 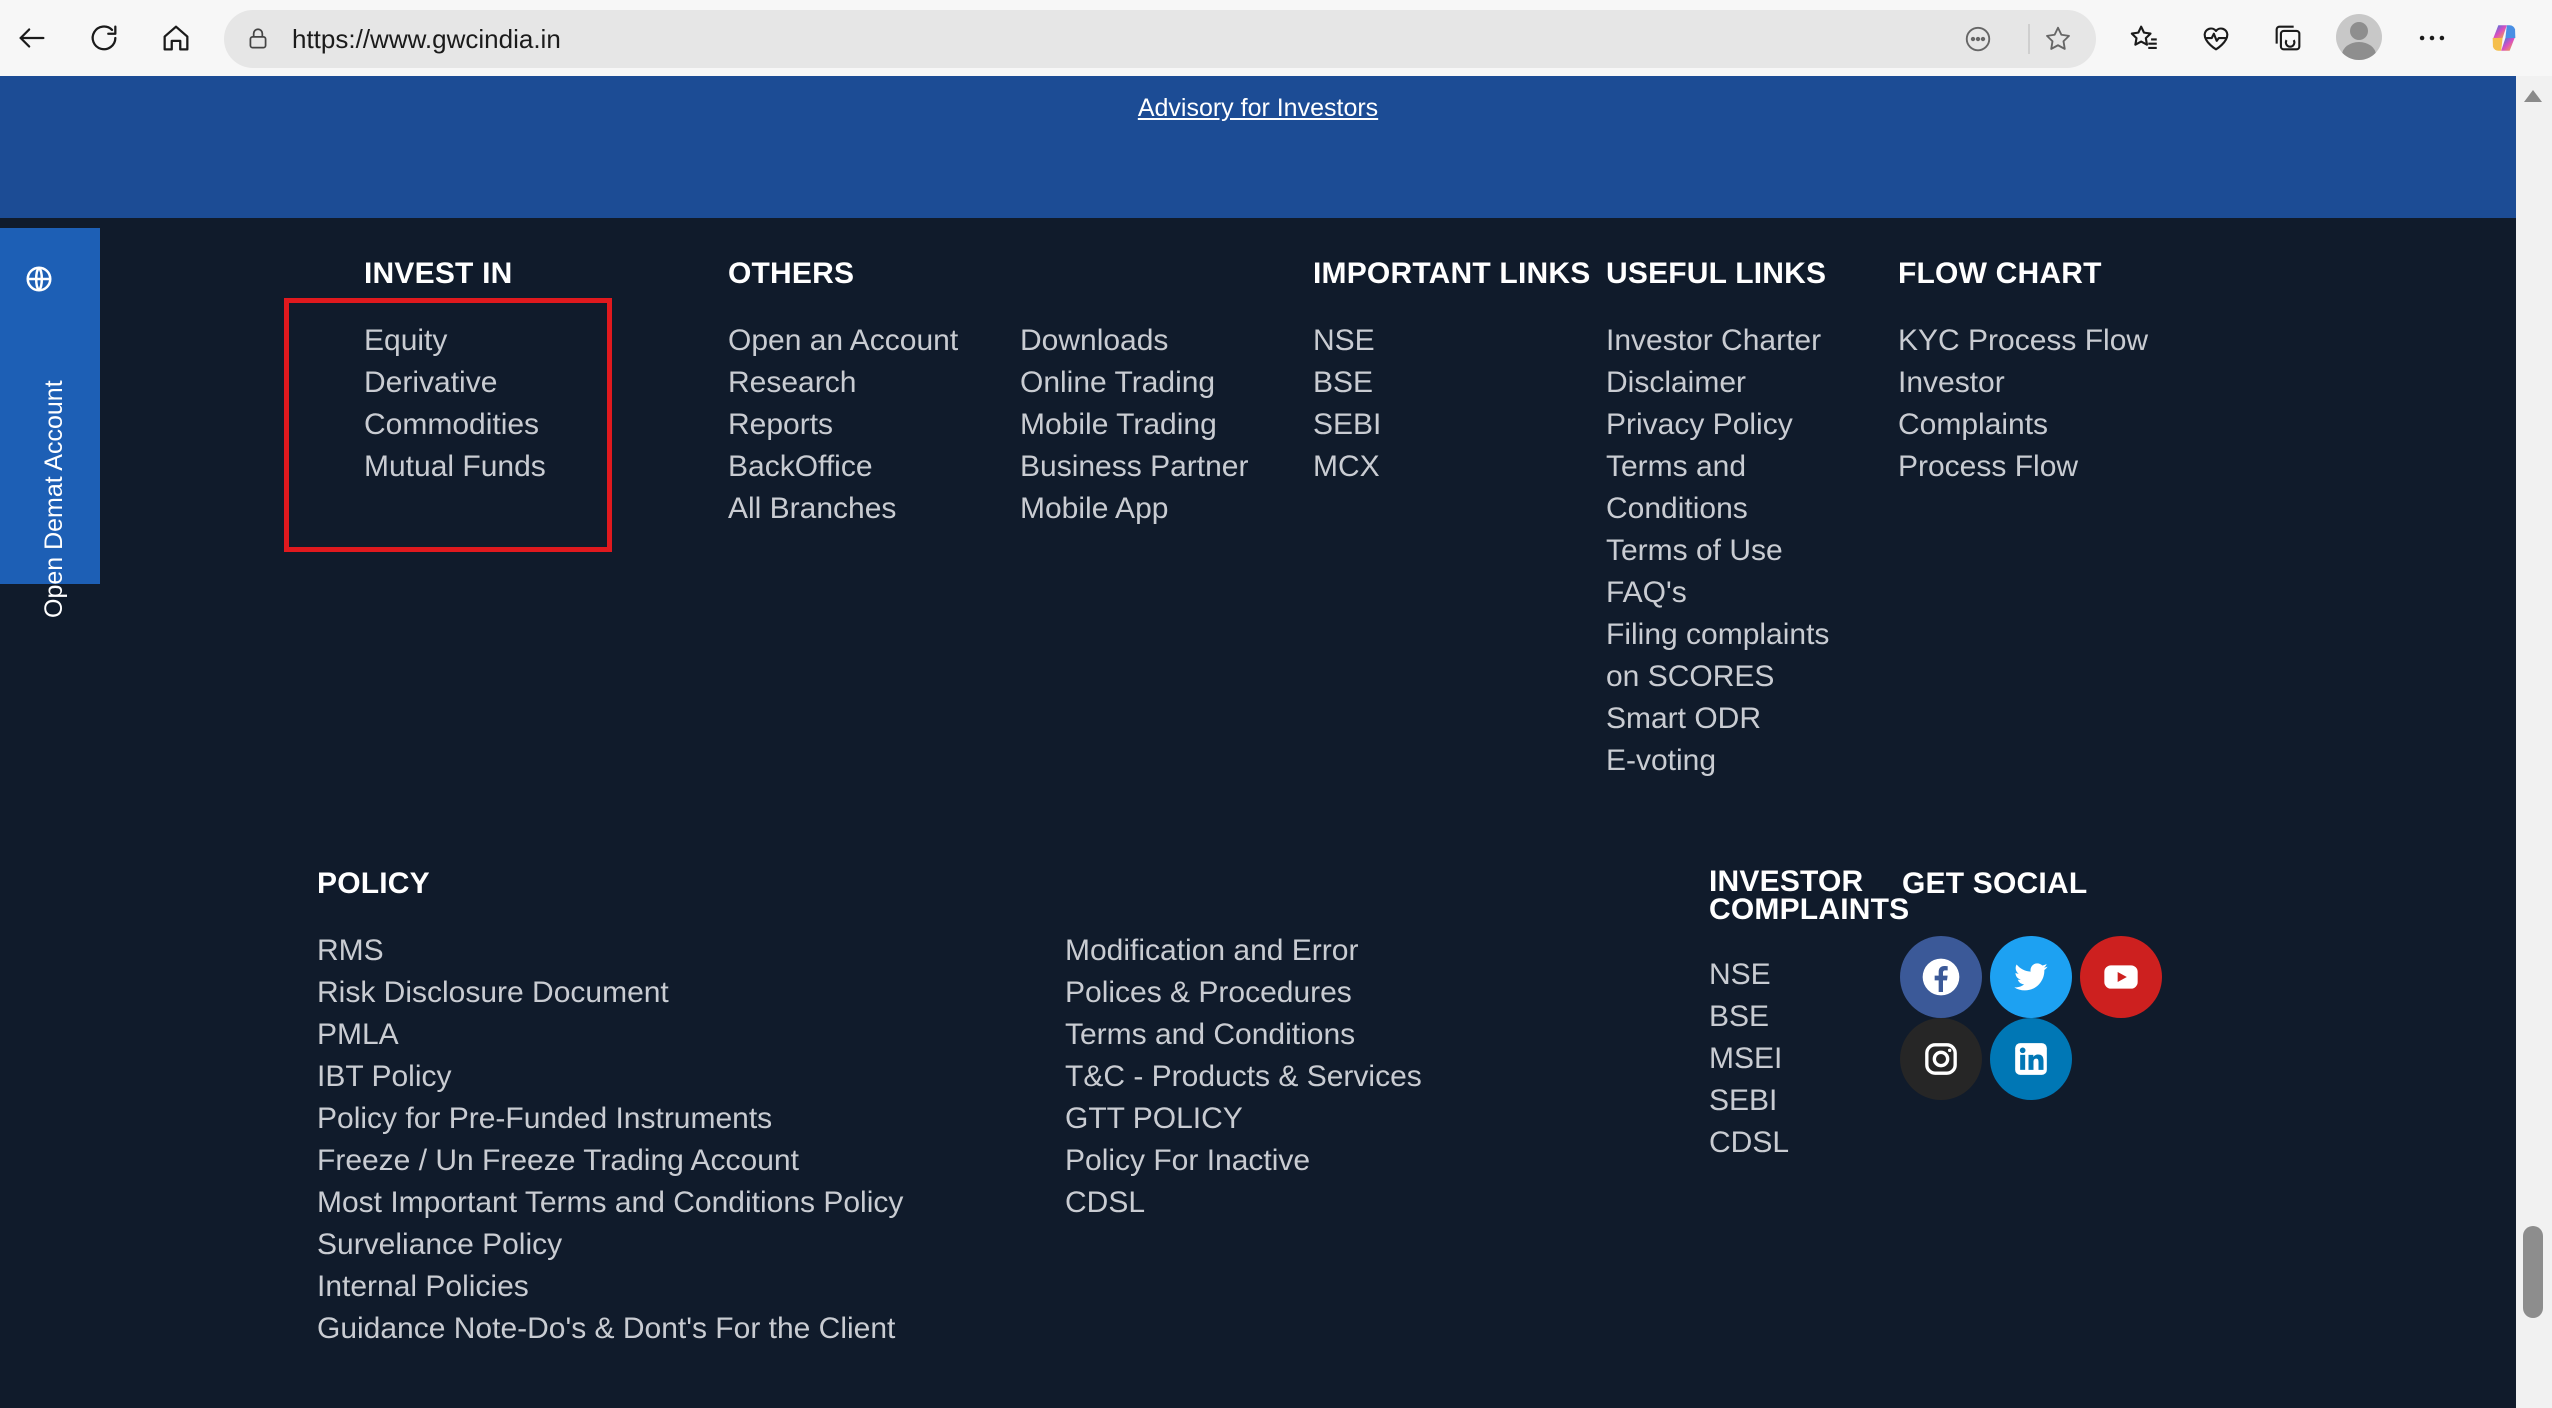 What do you see at coordinates (2023, 425) in the screenshot?
I see `flow-chart-link: Complaints` at bounding box center [2023, 425].